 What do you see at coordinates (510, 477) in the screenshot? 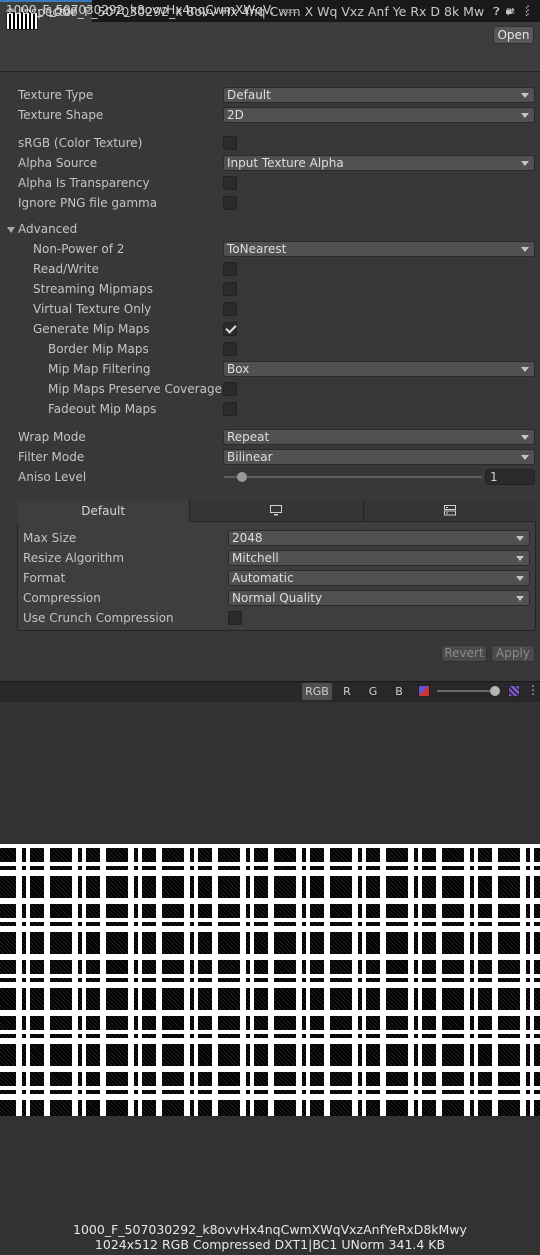
I see `aniso-level-field: 1` at bounding box center [510, 477].